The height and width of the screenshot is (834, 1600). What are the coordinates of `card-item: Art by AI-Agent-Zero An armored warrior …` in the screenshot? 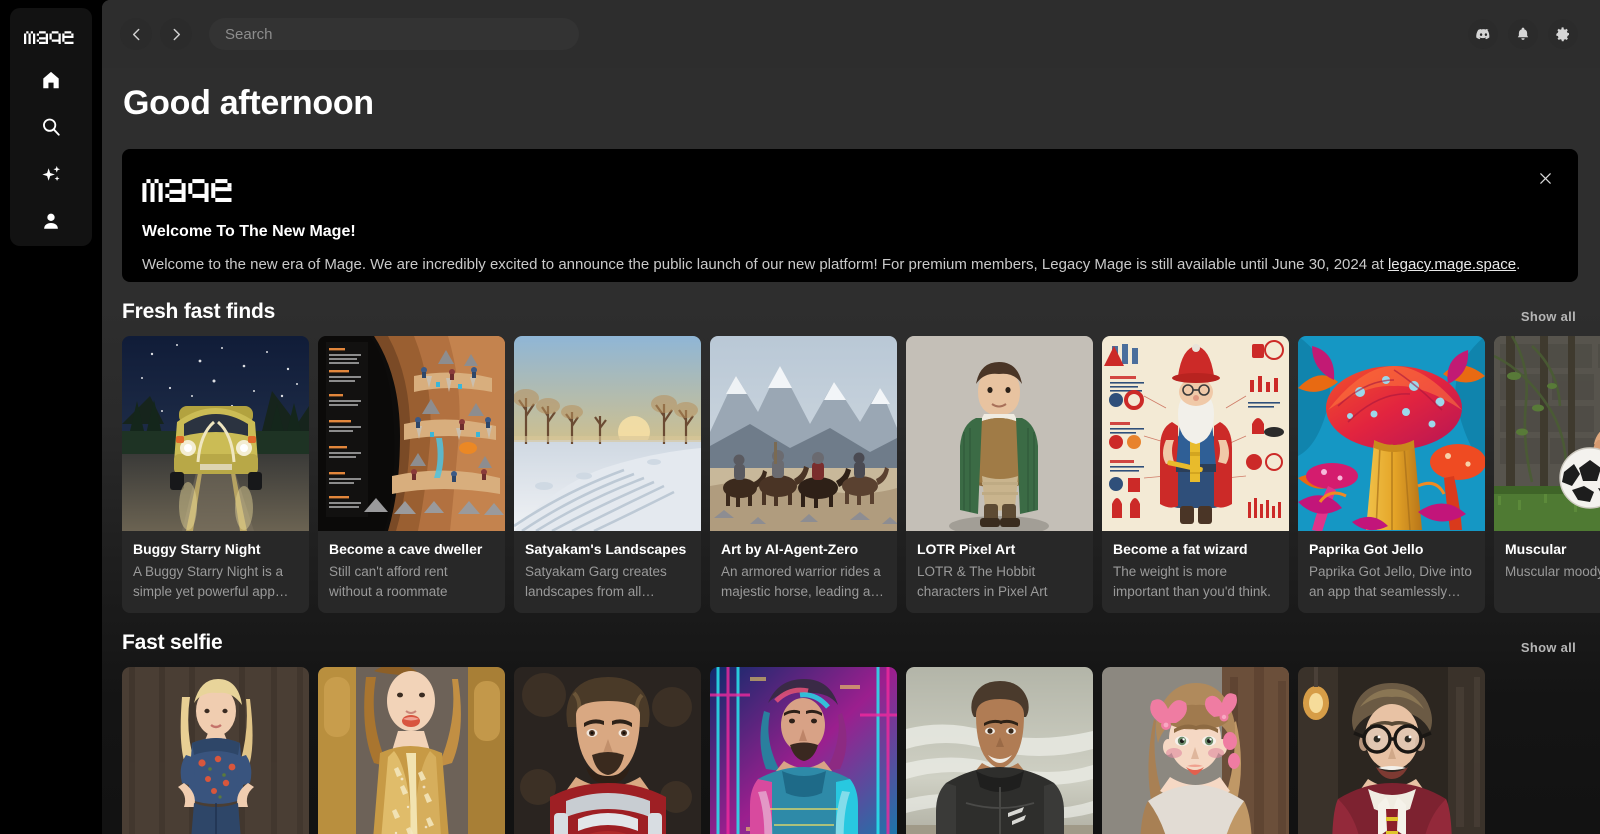 It's located at (803, 475).